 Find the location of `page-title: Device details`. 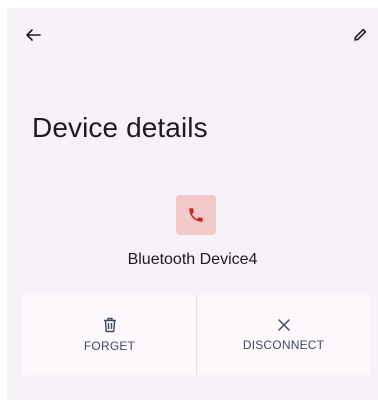

page-title: Device details is located at coordinates (120, 127).